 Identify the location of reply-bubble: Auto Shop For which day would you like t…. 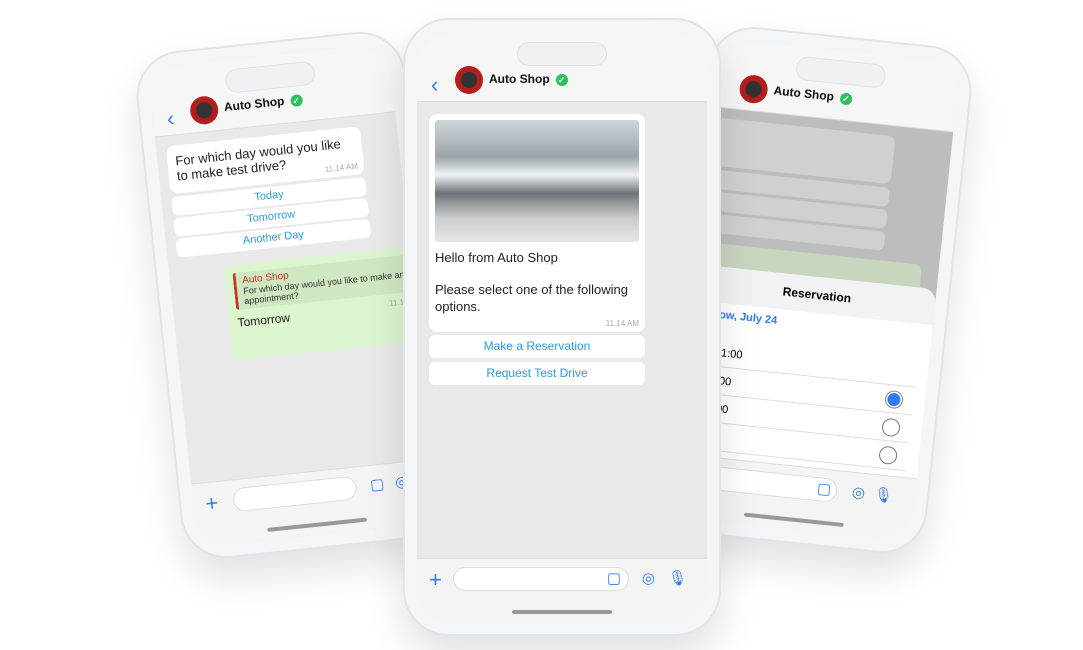
(328, 303).